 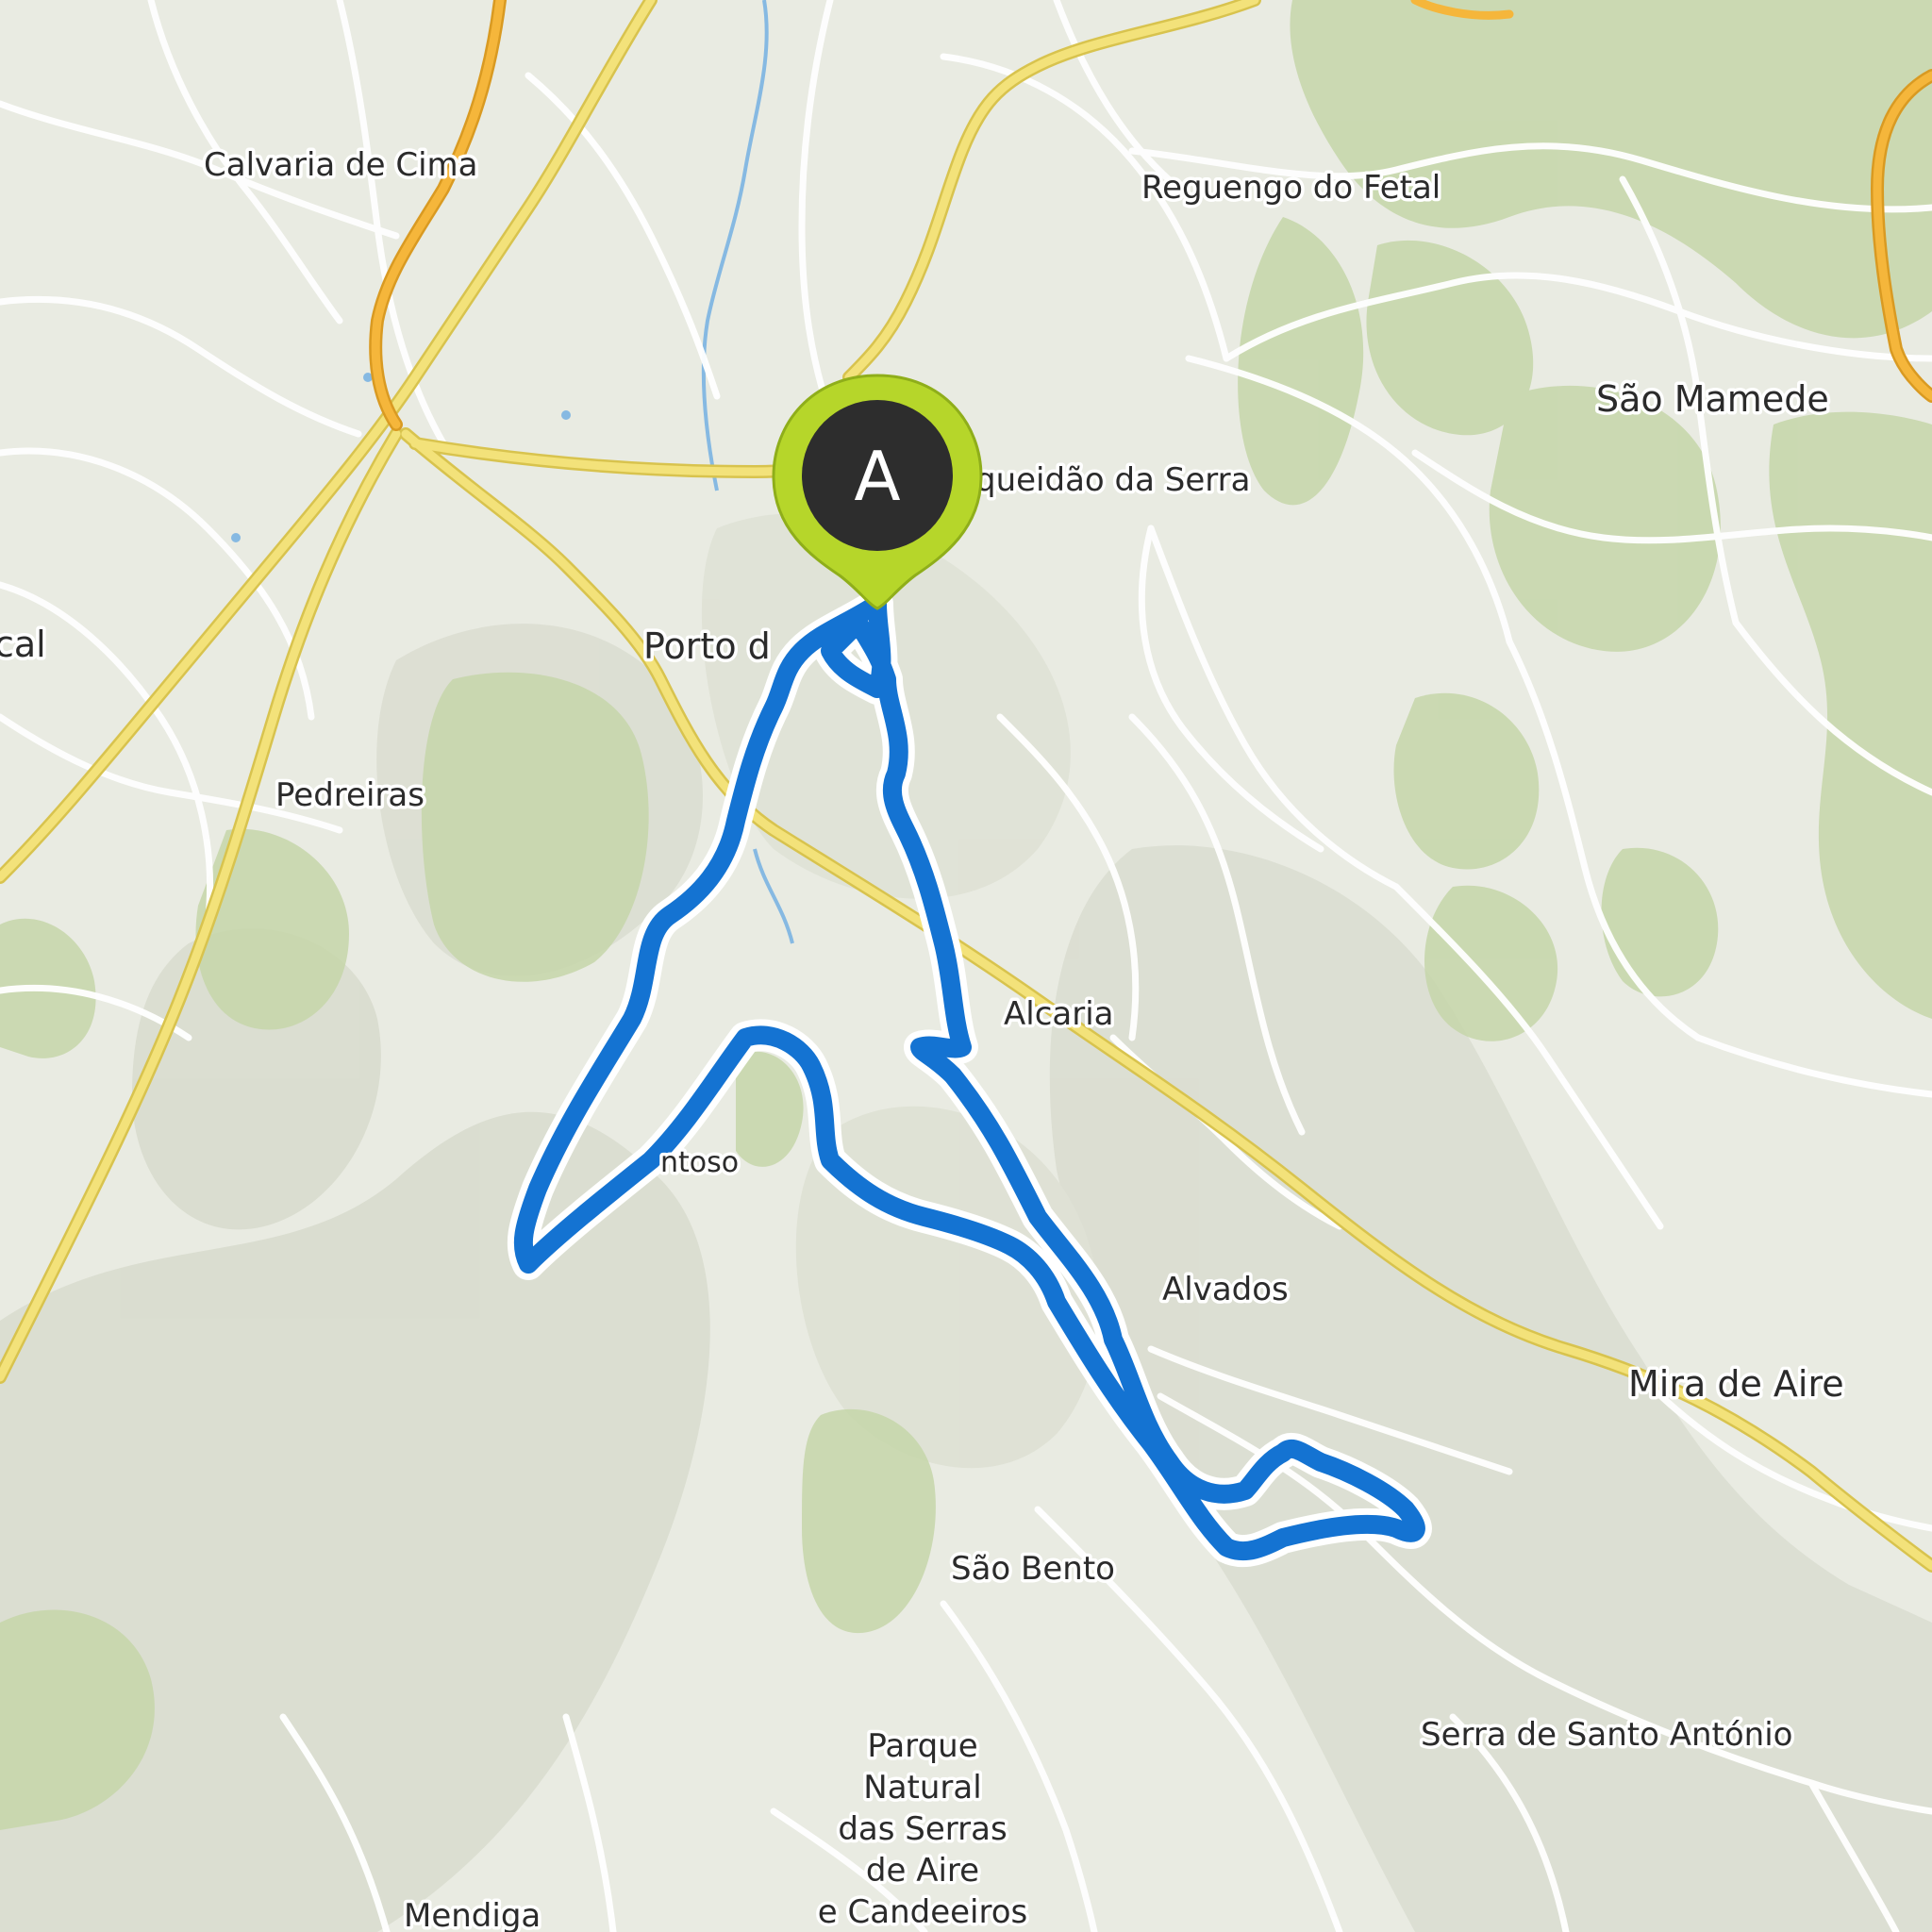 I want to click on place-reguengo-do-fetal: Reguengo do Fetal, so click(x=1291, y=188).